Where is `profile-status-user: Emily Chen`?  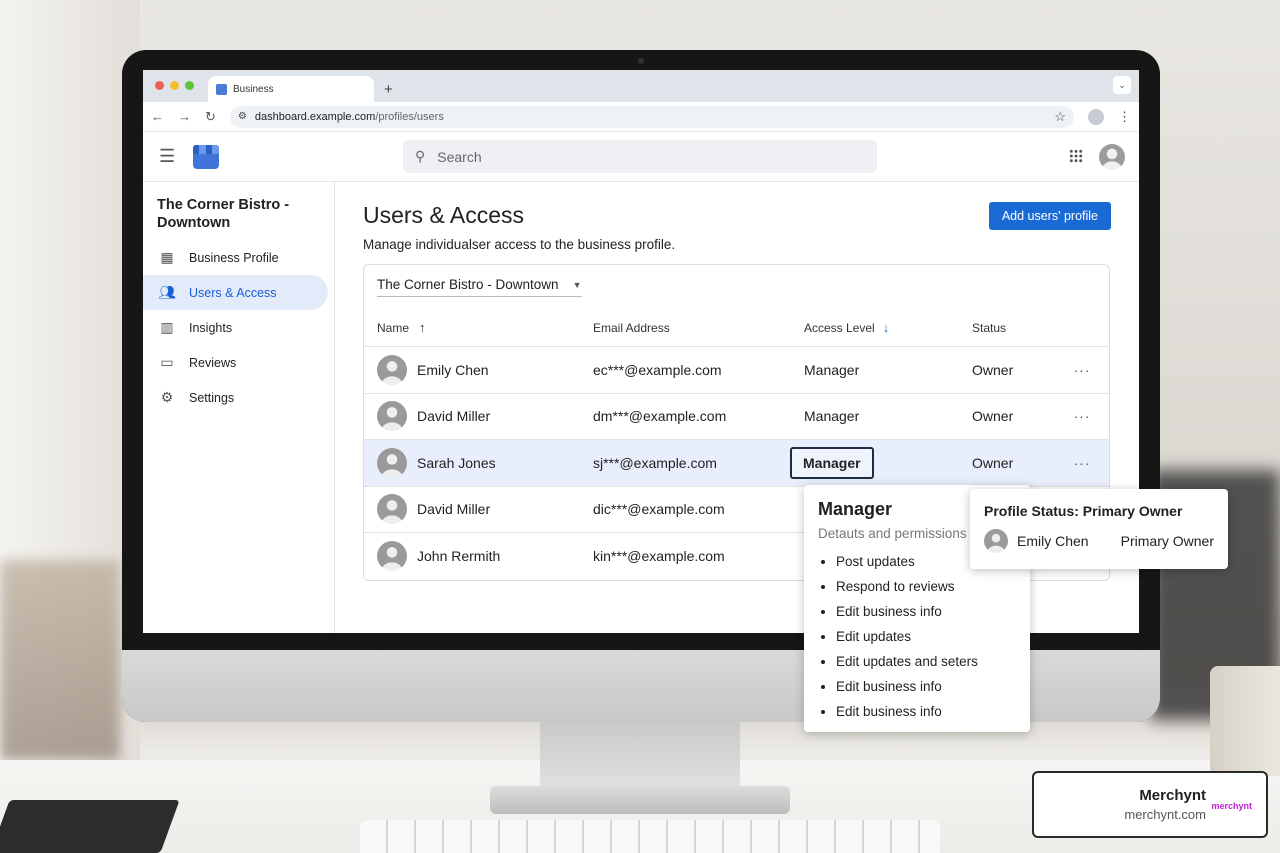 profile-status-user: Emily Chen is located at coordinates (1053, 541).